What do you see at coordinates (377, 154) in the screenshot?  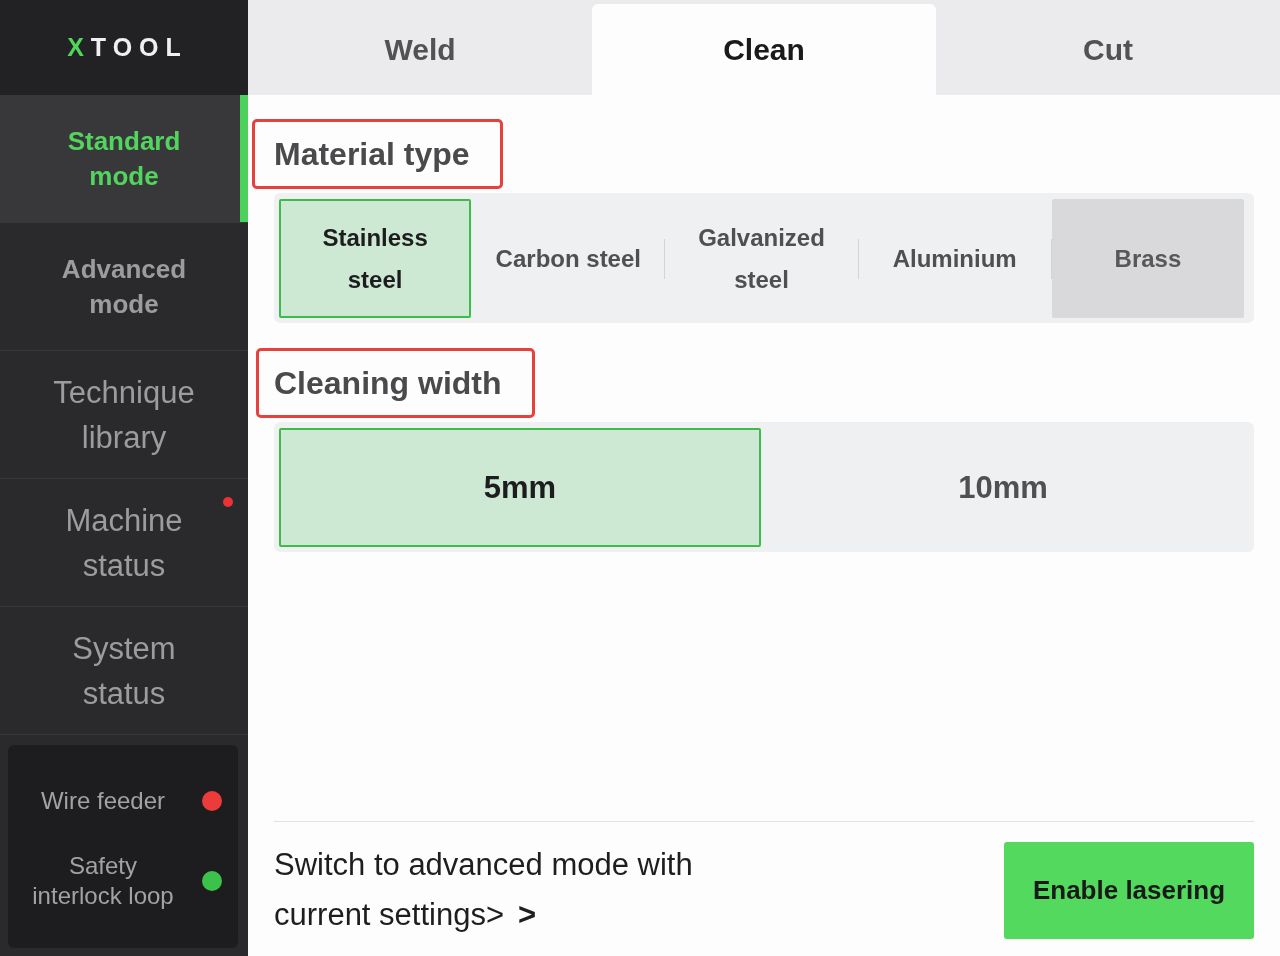 I see `section-title: Material type` at bounding box center [377, 154].